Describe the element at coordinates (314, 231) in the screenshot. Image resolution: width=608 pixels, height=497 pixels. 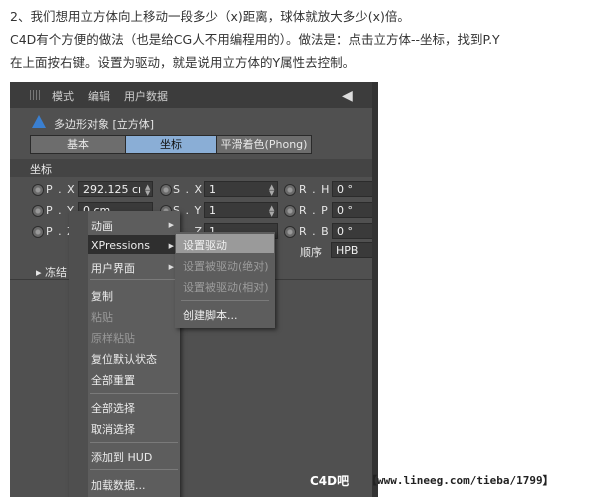
I see `rb-label: R . B` at that location.